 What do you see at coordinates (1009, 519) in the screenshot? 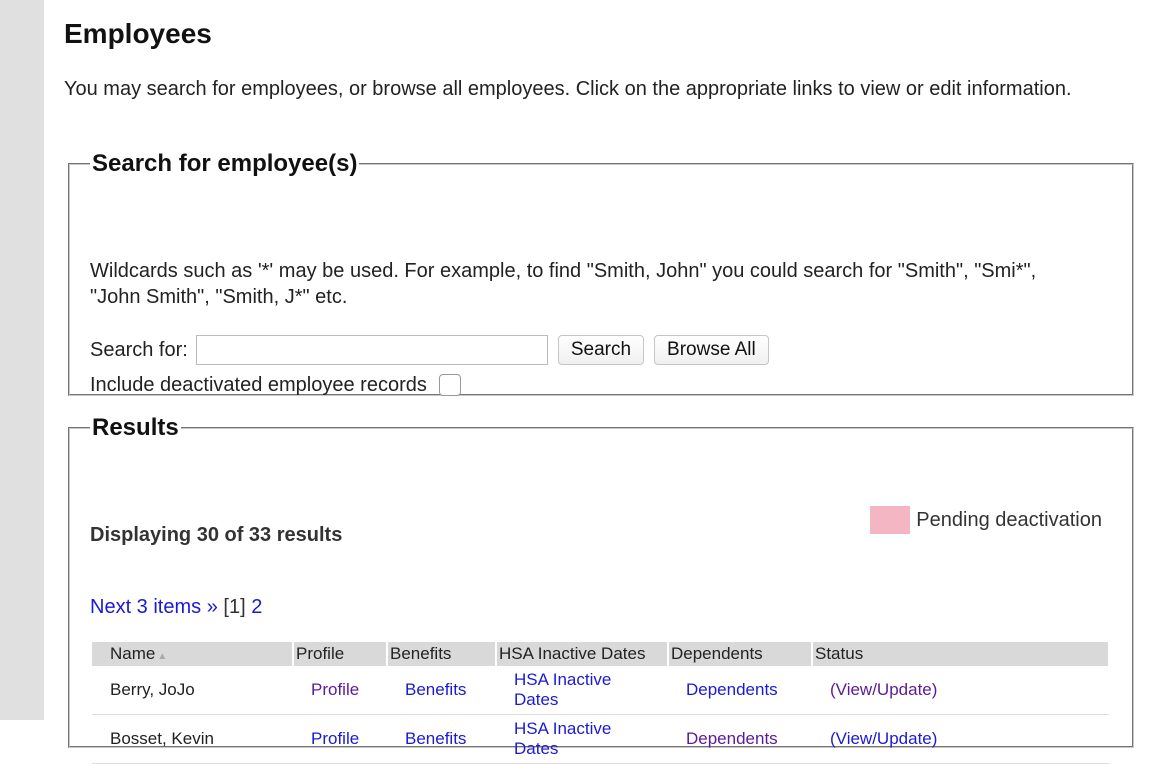
I see `pending-deactivation-label: Pending deactivation` at bounding box center [1009, 519].